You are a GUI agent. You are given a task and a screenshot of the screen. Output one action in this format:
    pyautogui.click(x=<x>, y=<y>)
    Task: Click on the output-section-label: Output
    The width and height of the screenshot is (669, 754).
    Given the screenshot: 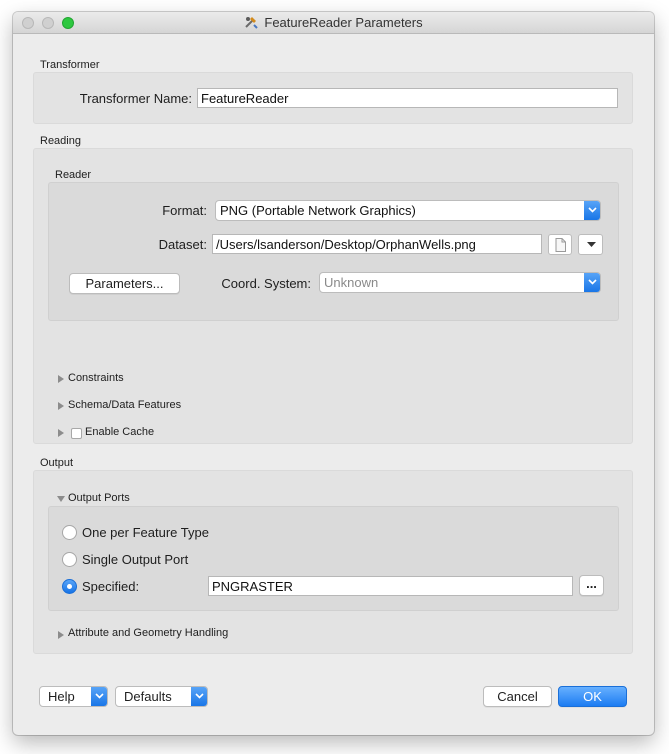 What is the action you would take?
    pyautogui.click(x=57, y=463)
    